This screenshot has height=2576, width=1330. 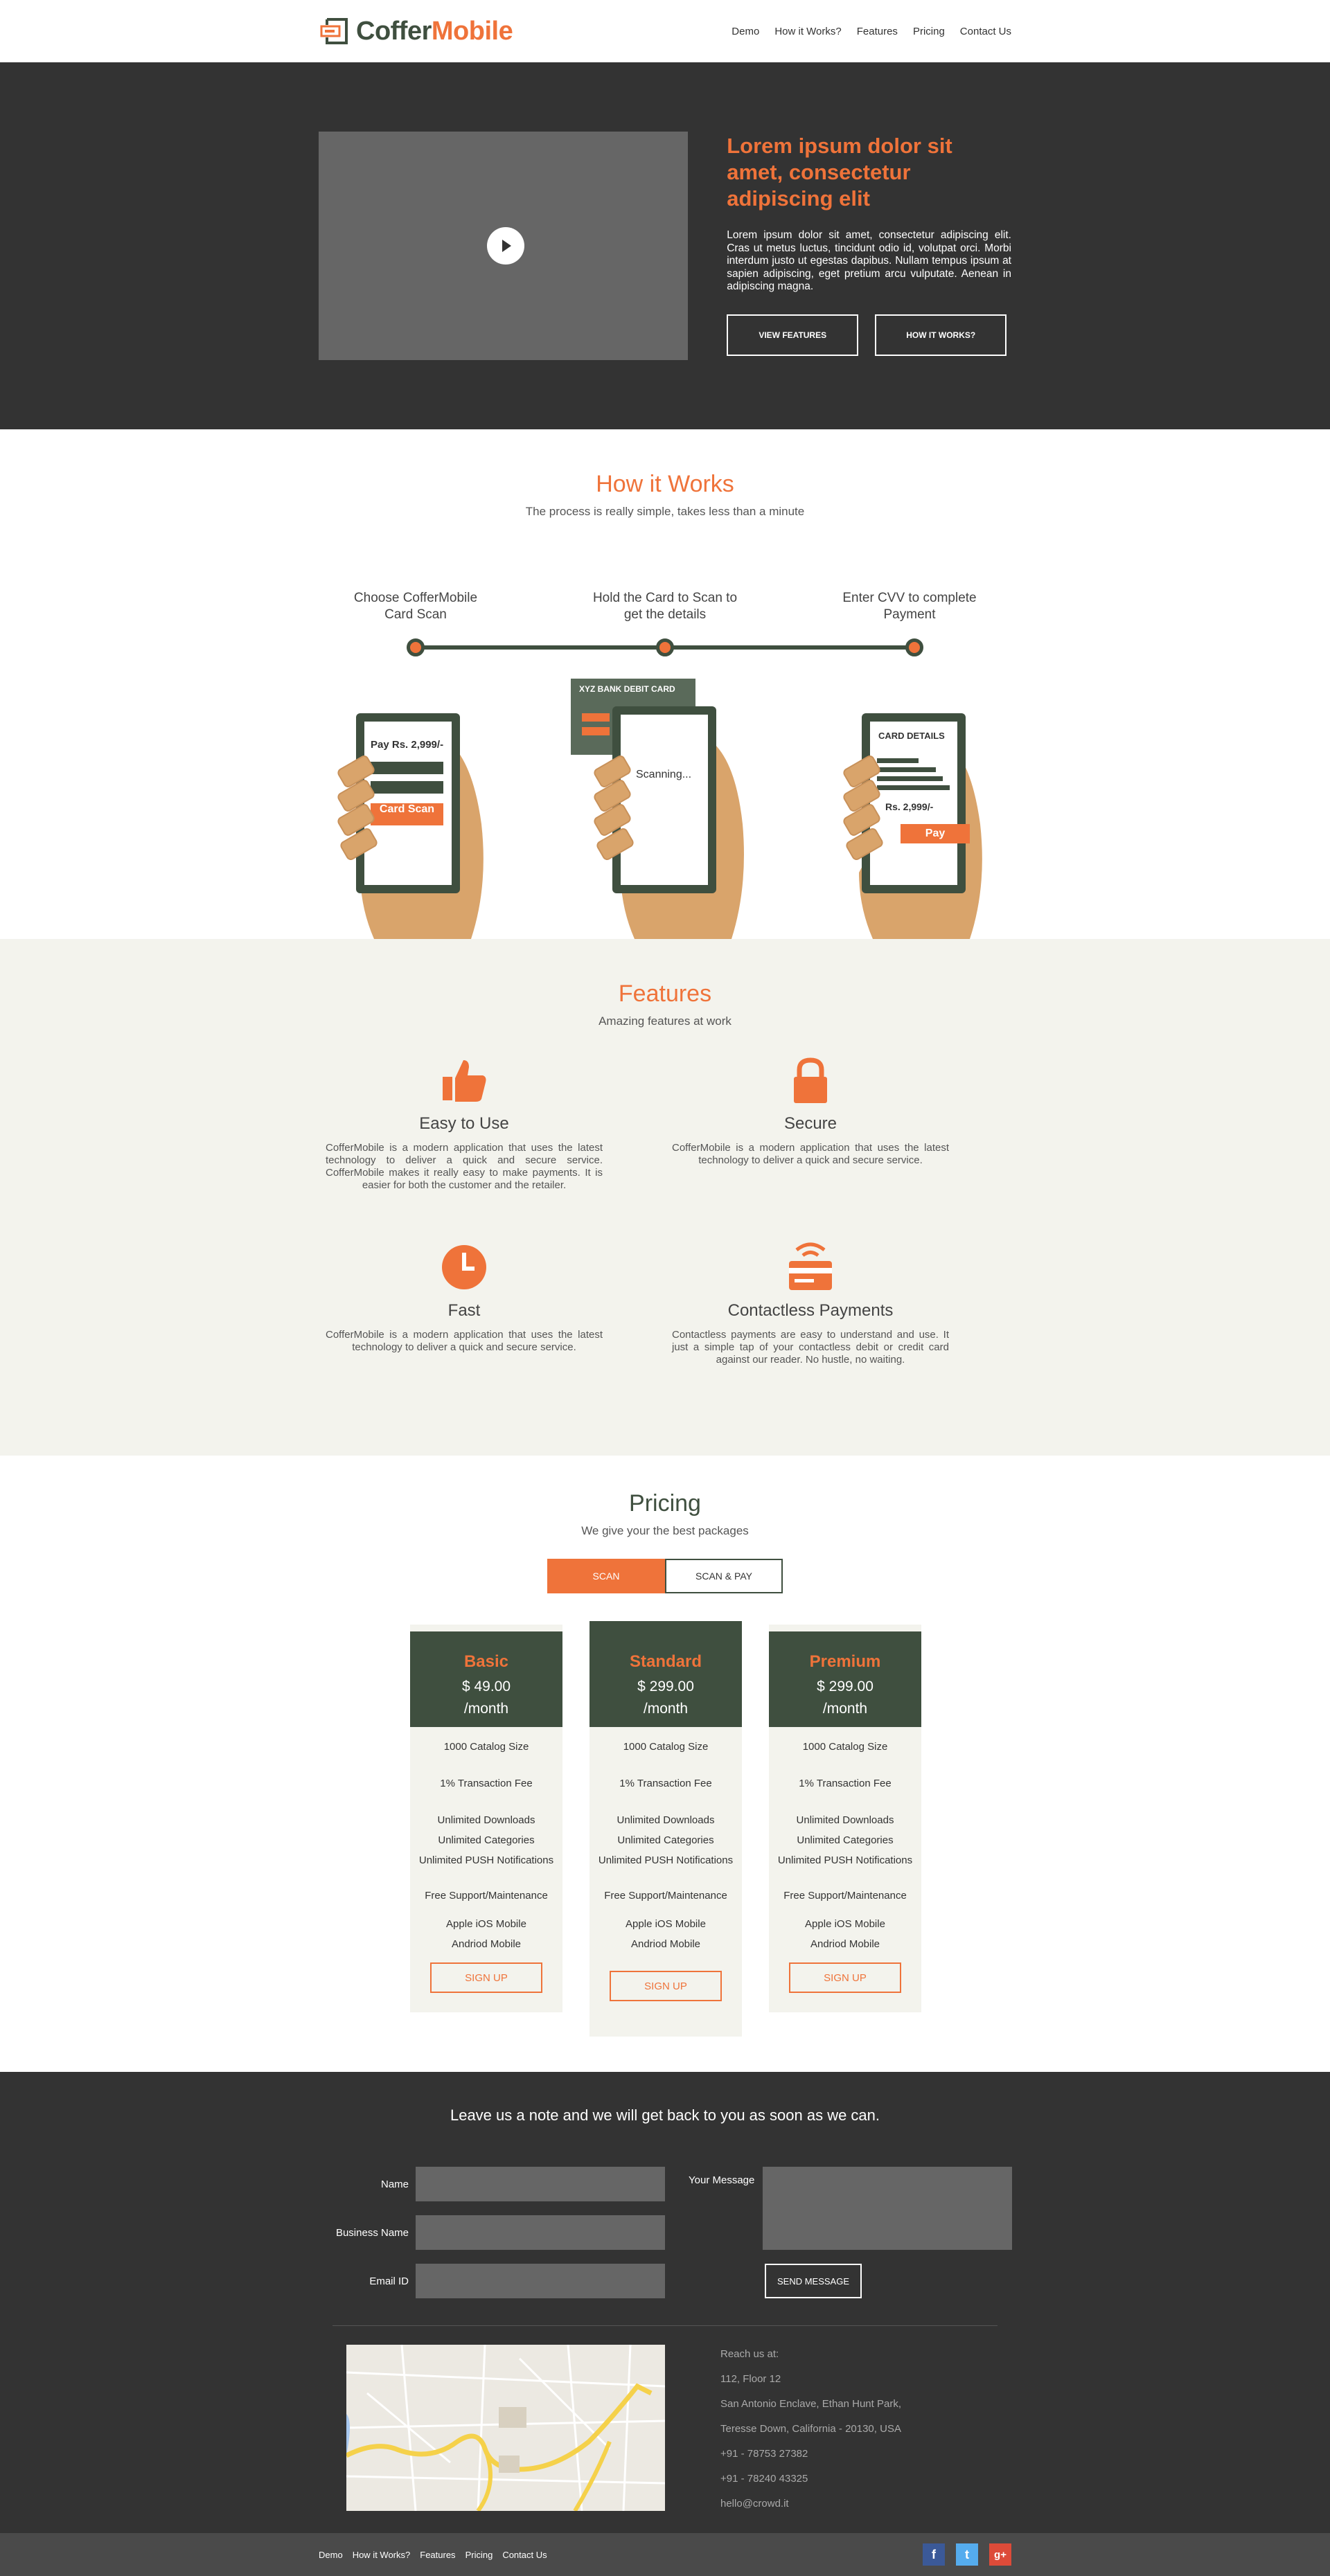 I want to click on tab-scan: SCAN, so click(x=606, y=1576).